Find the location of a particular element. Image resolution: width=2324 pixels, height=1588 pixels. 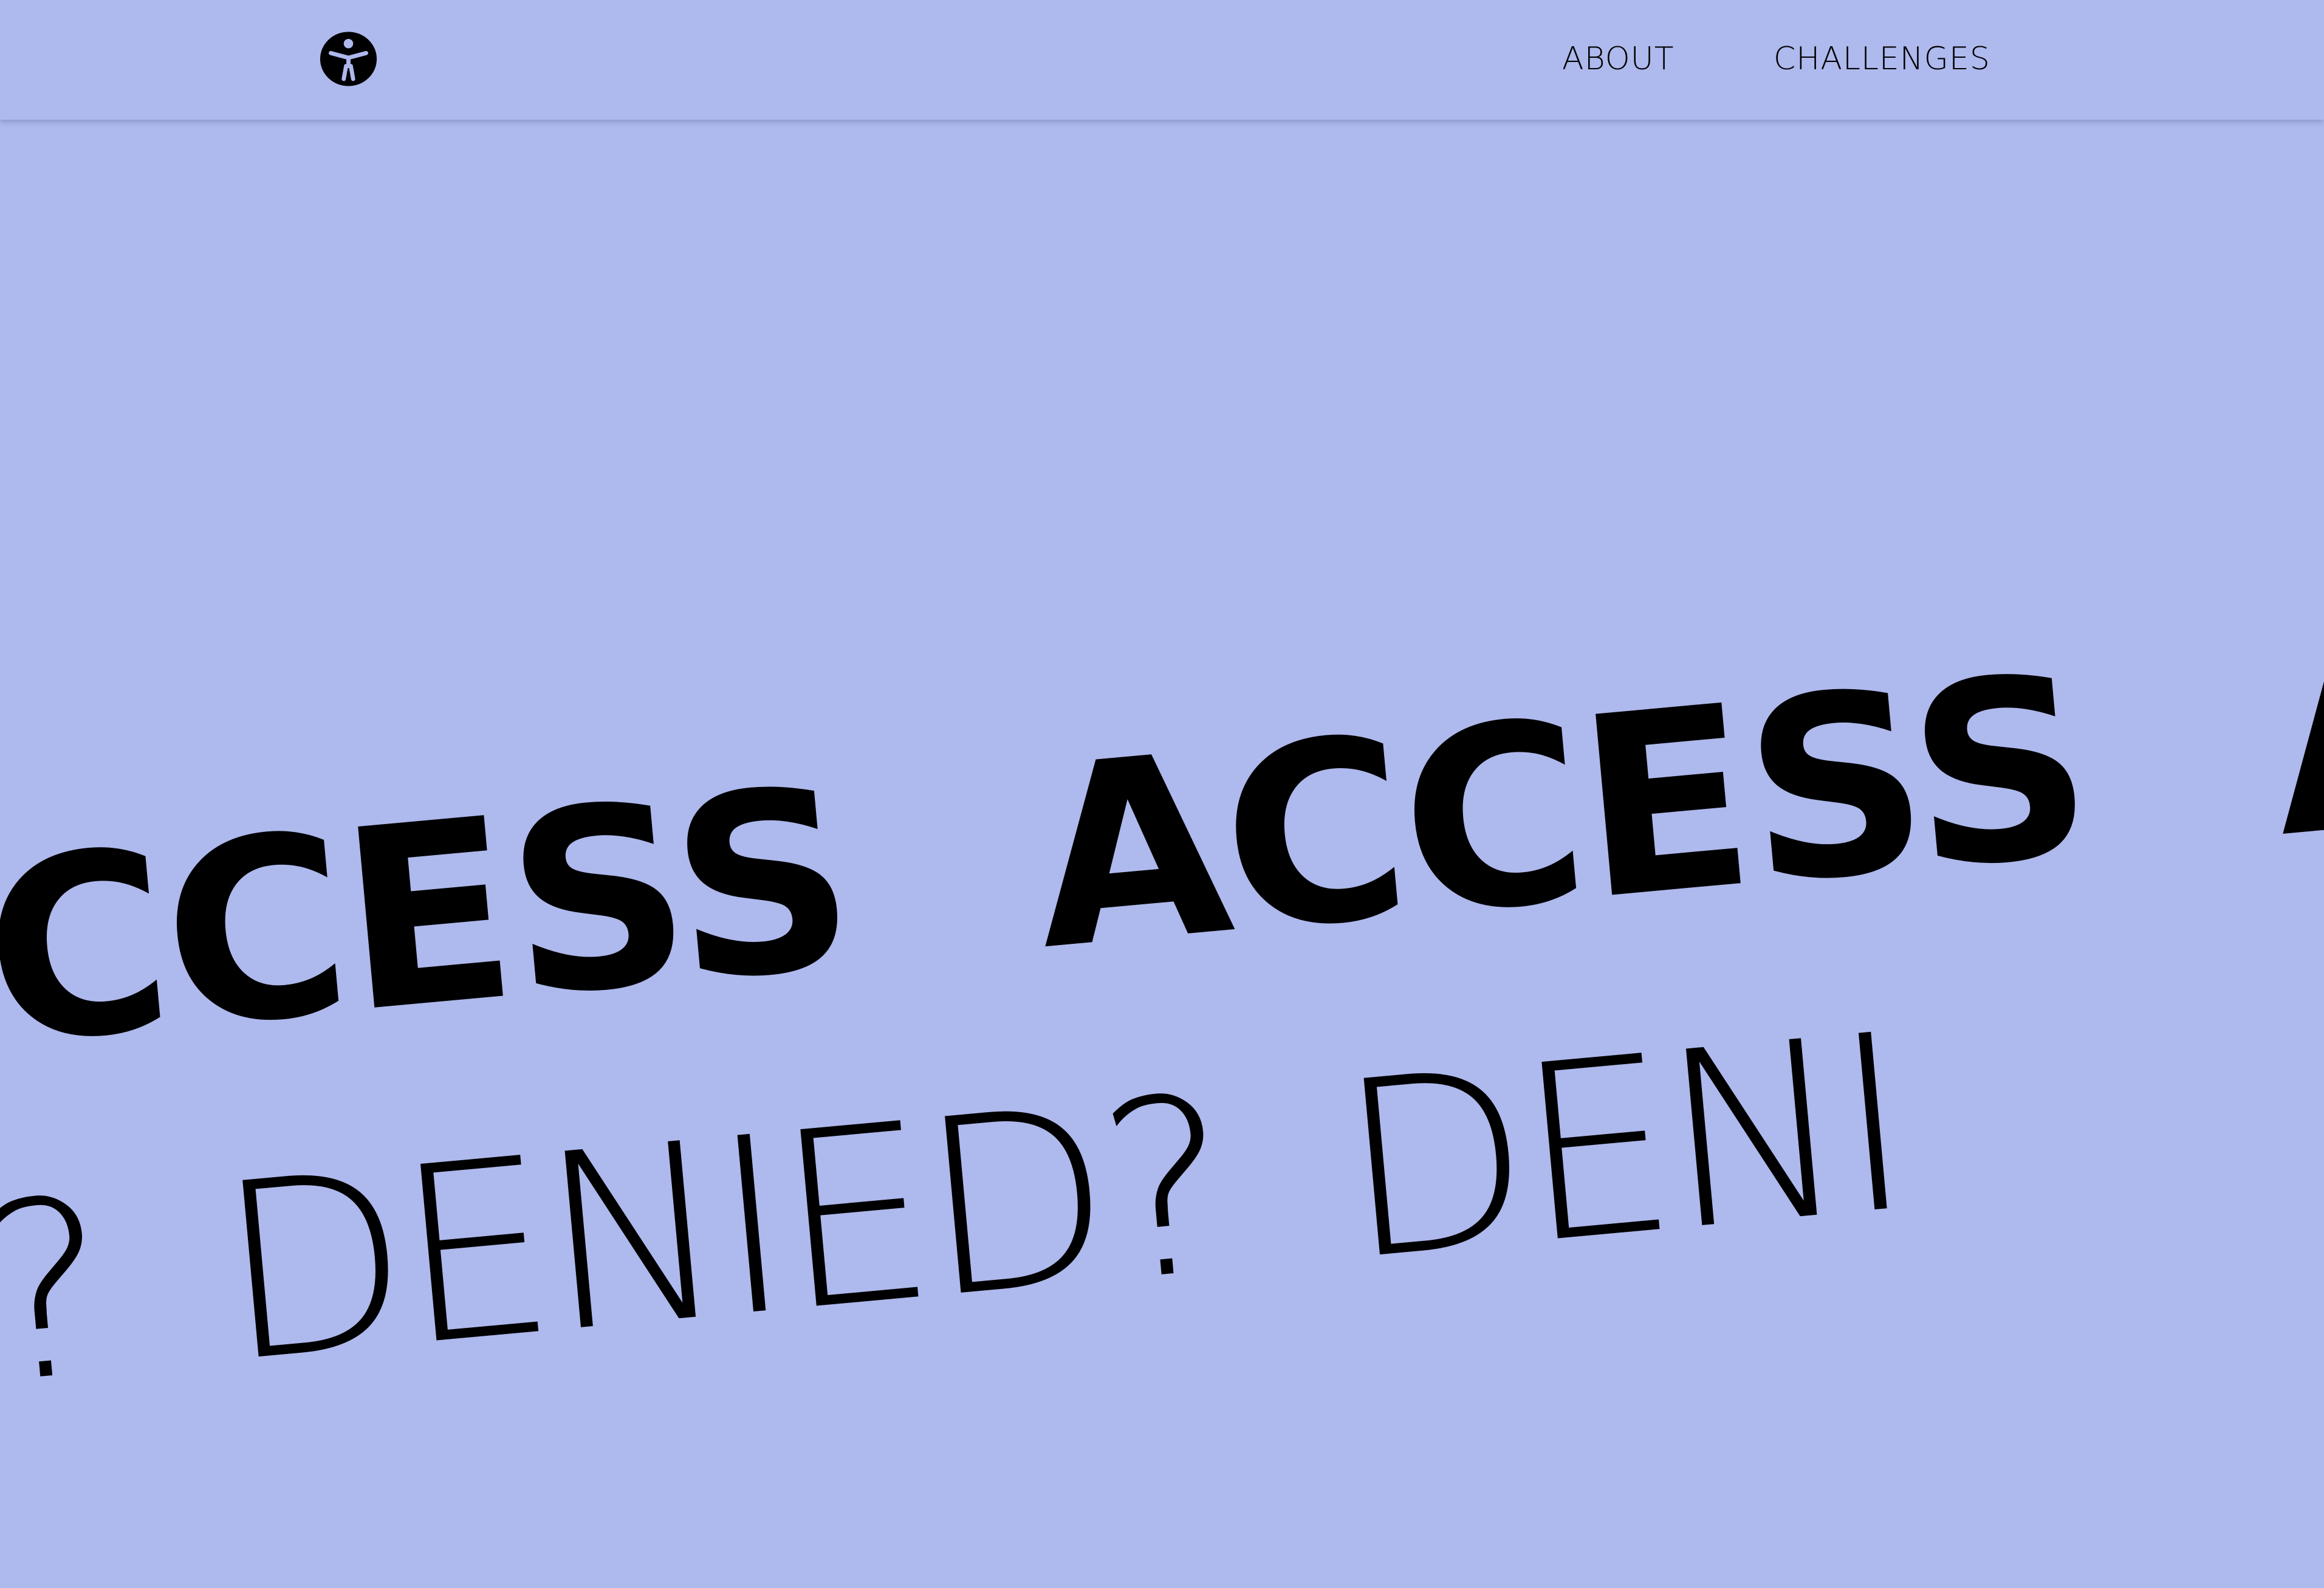

marquee-word: A is located at coordinates (2292, 739).